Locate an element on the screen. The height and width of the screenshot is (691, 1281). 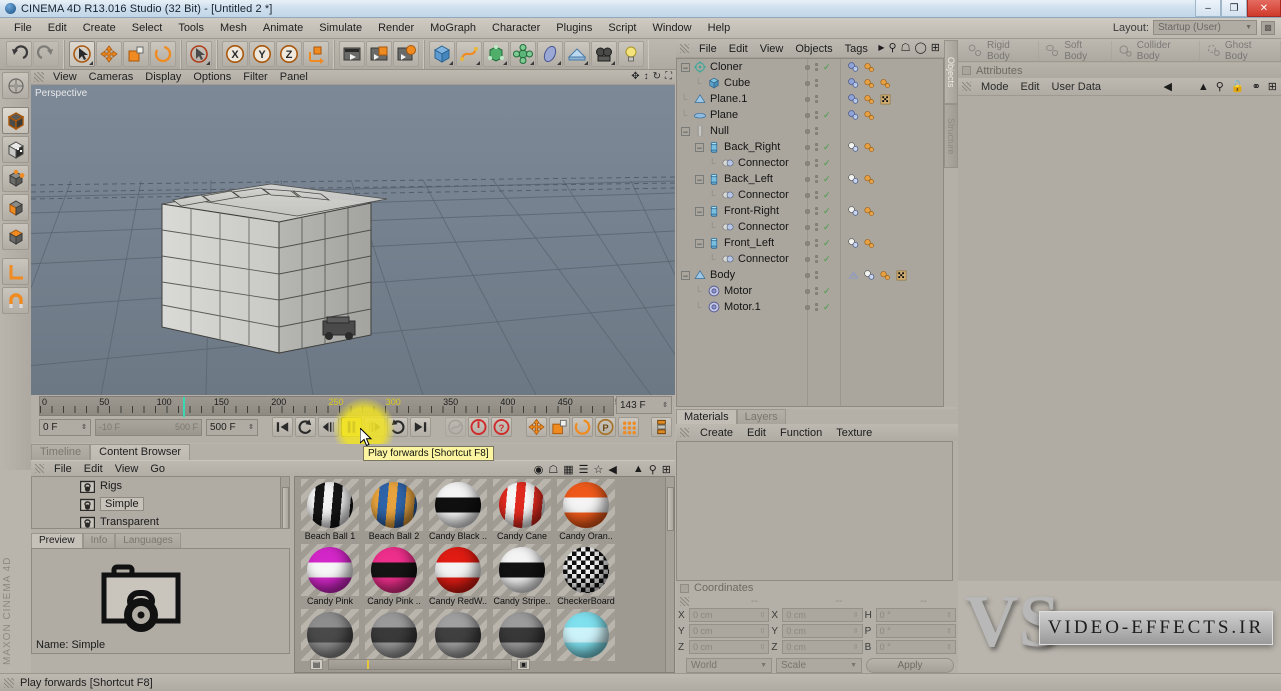
object-row: − Cloner ✓ is located at coordinates (810, 67).